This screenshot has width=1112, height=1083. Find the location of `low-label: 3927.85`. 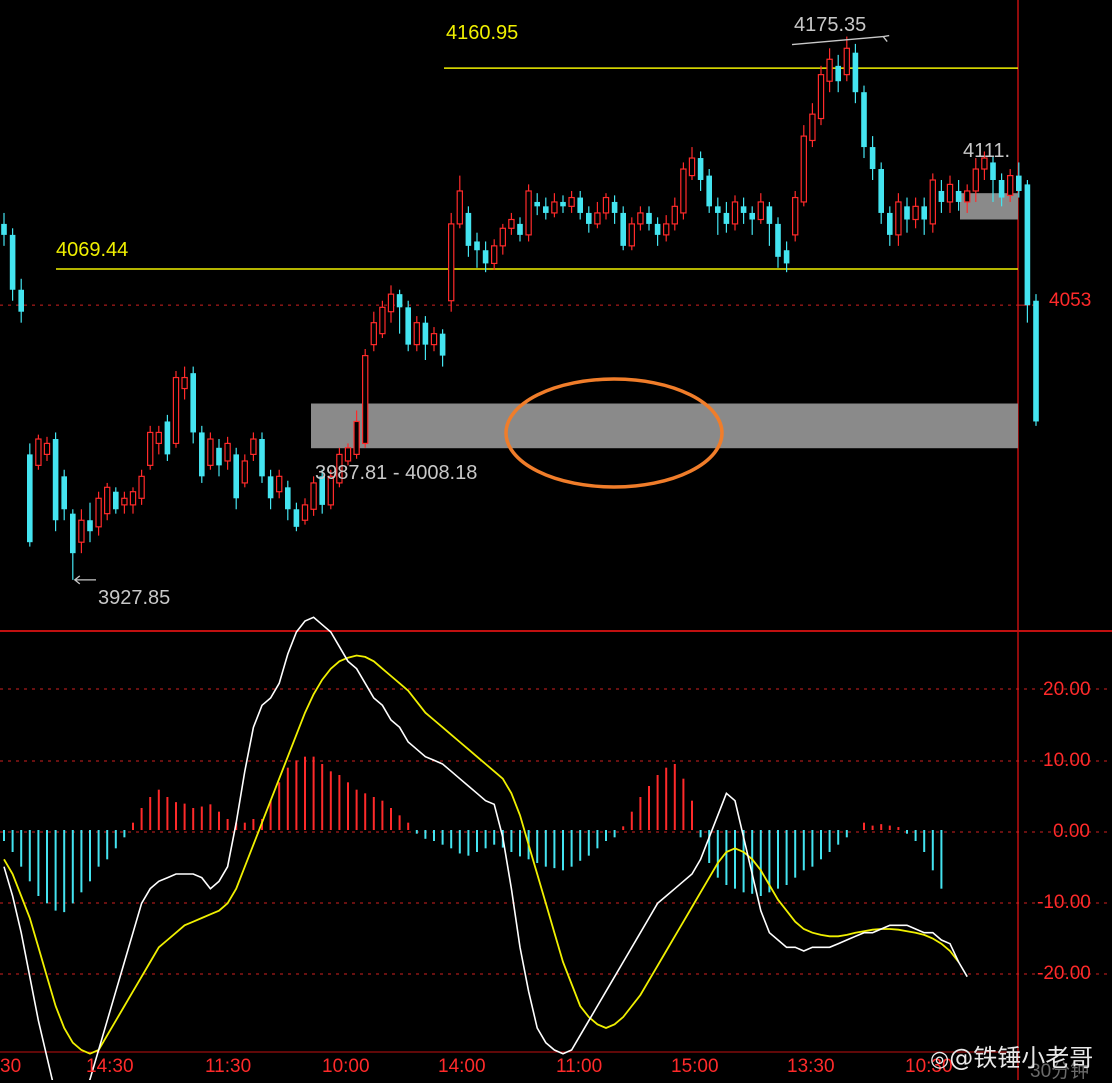

low-label: 3927.85 is located at coordinates (134, 598).